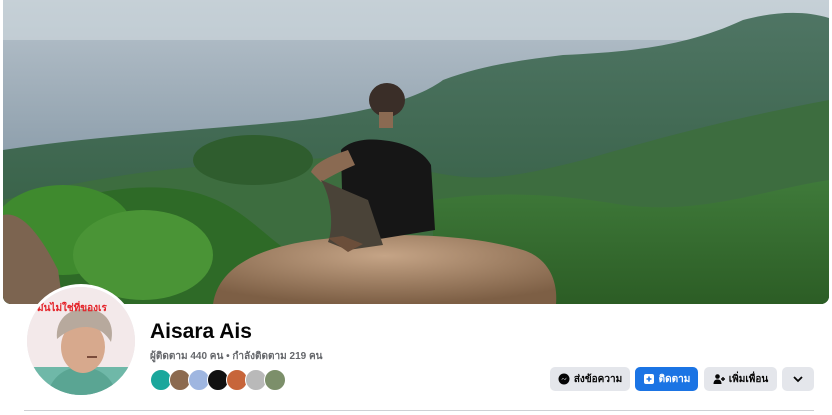 The image size is (832, 415). What do you see at coordinates (72, 308) in the screenshot?
I see `avatar-caption: มันไม่ใช่ที่ของเร` at bounding box center [72, 308].